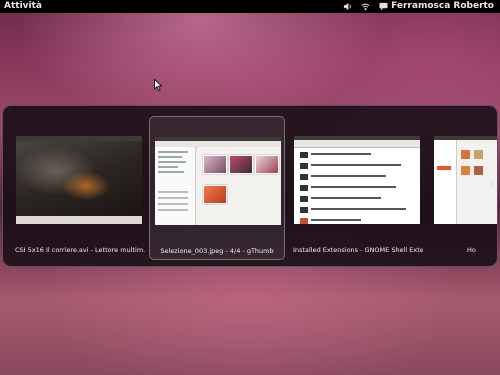 This screenshot has height=375, width=500. I want to click on window-thumbnail-gthumb: Selezione_003.jpeg - 4/4 - gThumb, so click(217, 188).